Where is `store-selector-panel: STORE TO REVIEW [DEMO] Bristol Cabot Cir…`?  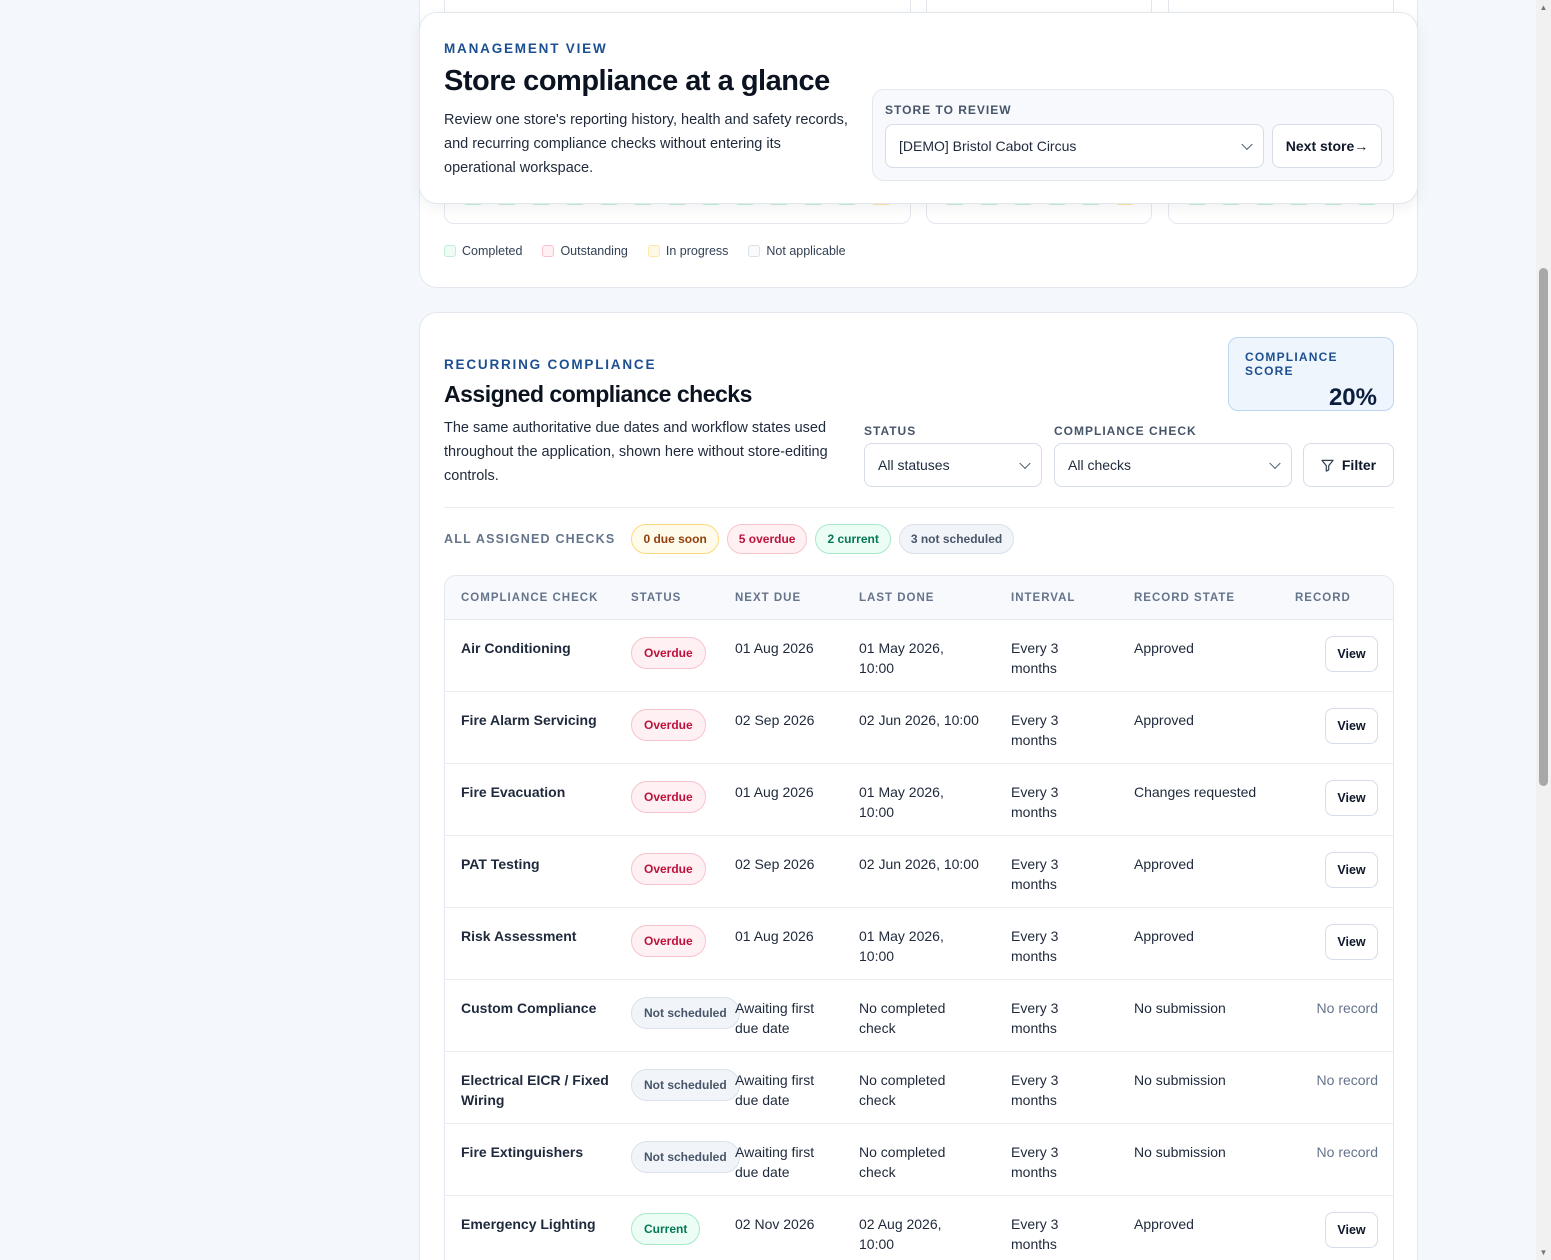
store-selector-panel: STORE TO REVIEW [DEMO] Bristol Cabot Cir… is located at coordinates (1133, 135).